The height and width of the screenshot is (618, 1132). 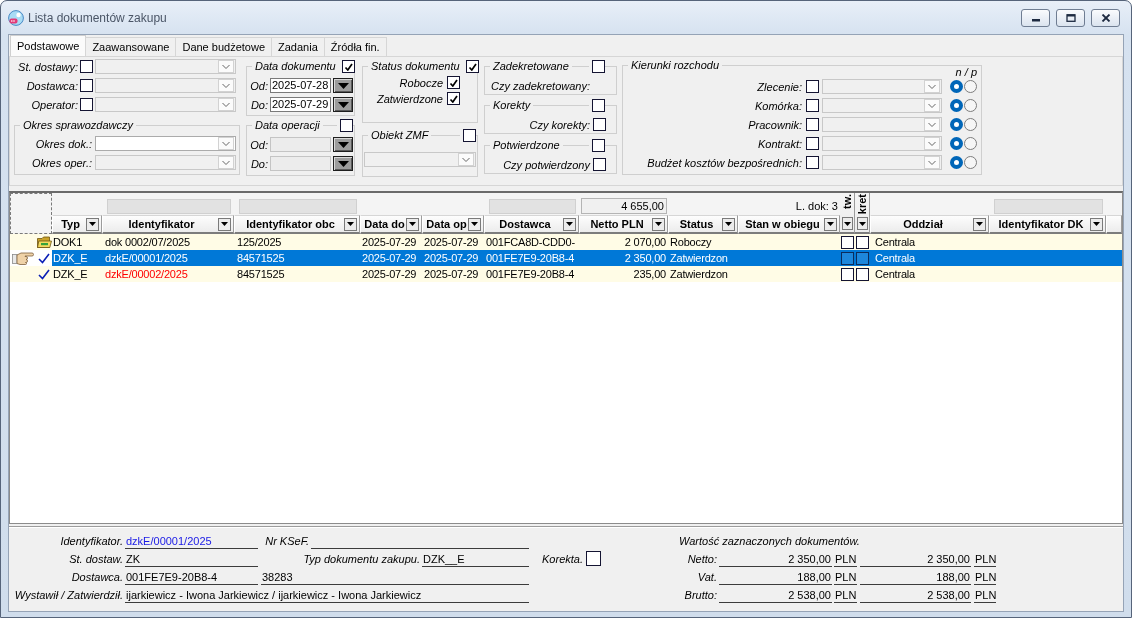 What do you see at coordinates (48, 66) in the screenshot?
I see `field-label: St. dostawy:` at bounding box center [48, 66].